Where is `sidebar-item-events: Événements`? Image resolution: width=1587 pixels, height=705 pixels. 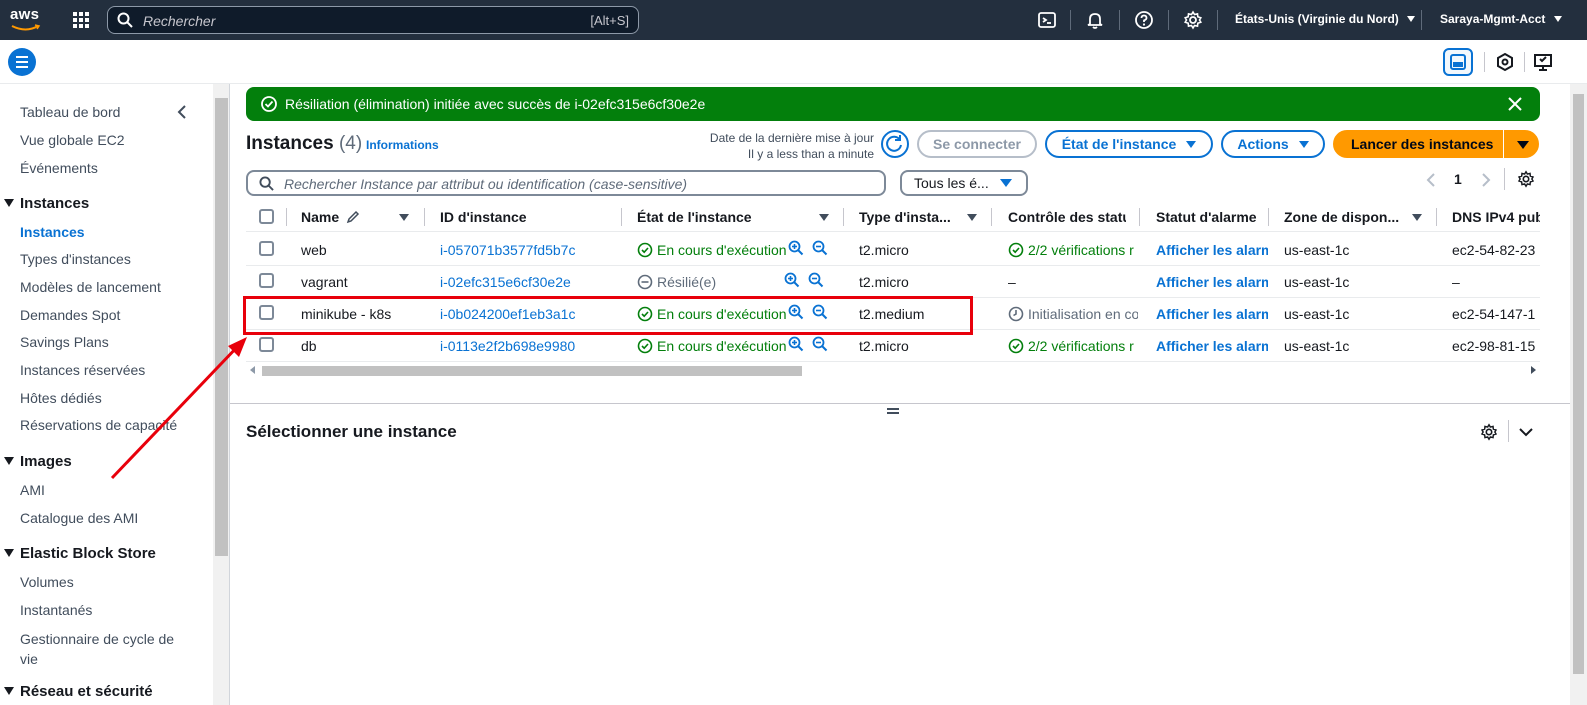
sidebar-item-events: Événements is located at coordinates (59, 168).